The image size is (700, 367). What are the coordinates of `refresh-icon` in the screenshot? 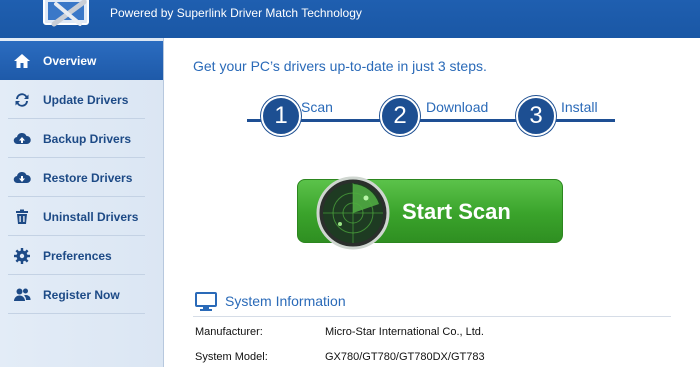 It's located at (22, 100).